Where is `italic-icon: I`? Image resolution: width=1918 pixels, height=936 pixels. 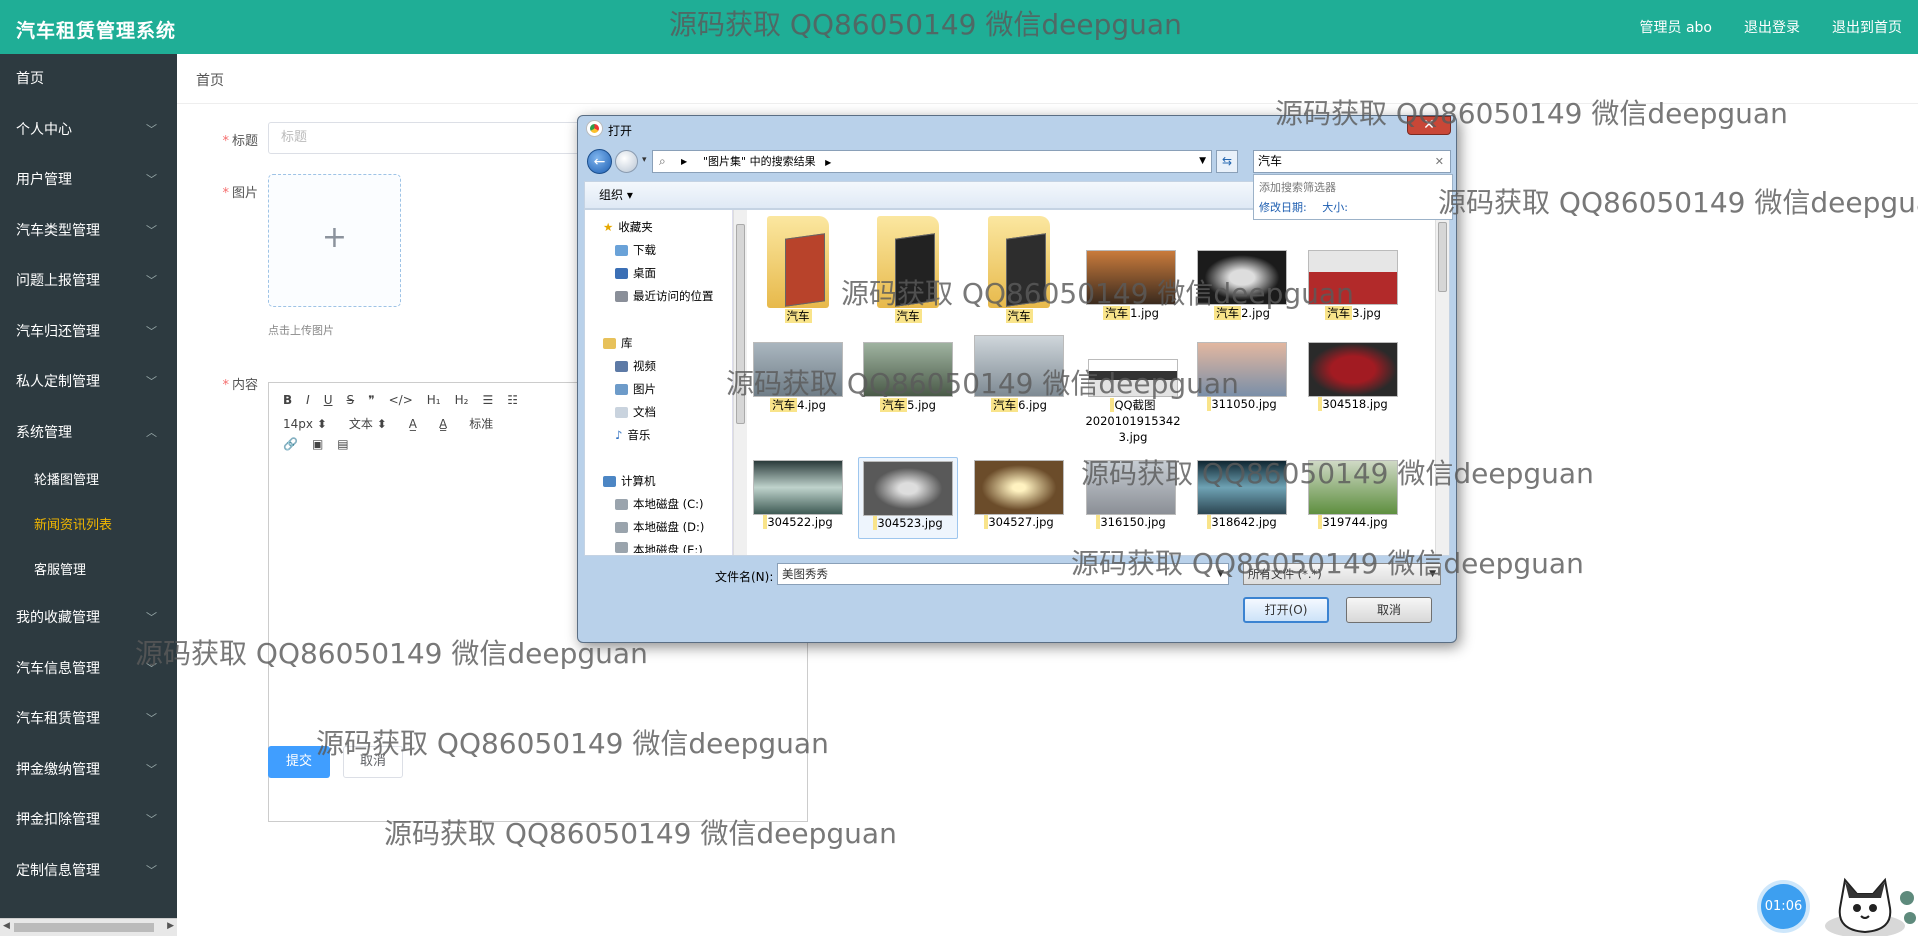 italic-icon: I is located at coordinates (308, 400).